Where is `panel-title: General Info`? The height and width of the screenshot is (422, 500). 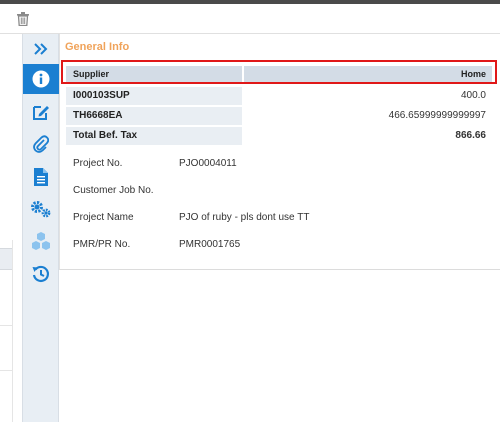 panel-title: General Info is located at coordinates (97, 47).